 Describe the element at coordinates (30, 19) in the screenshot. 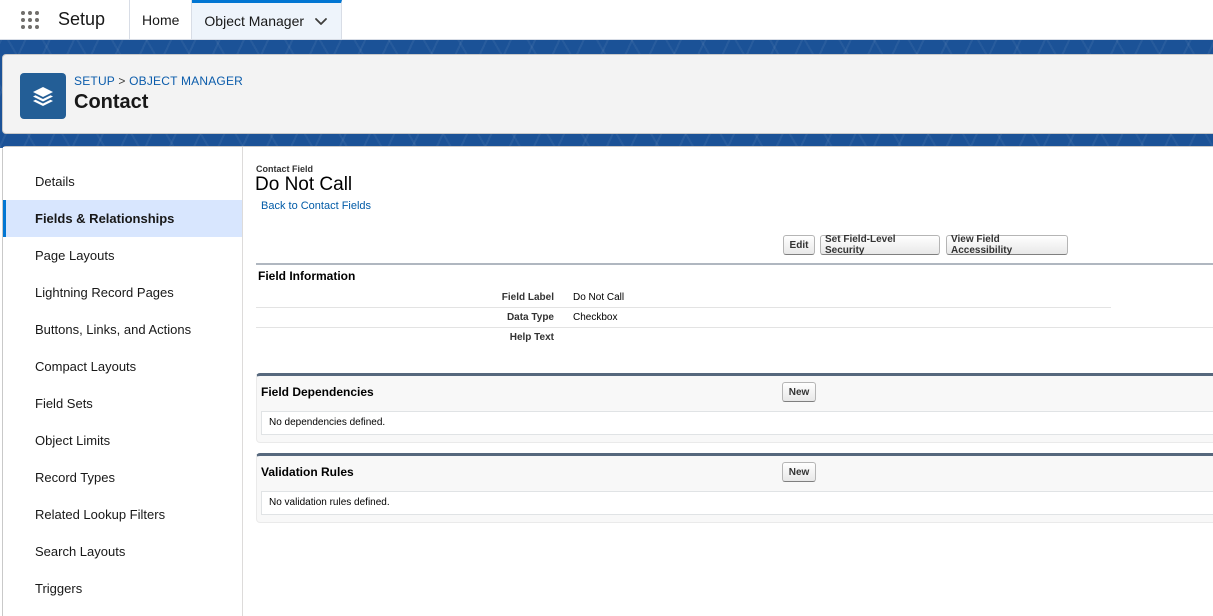

I see `app-launcher-waffle-icon` at that location.